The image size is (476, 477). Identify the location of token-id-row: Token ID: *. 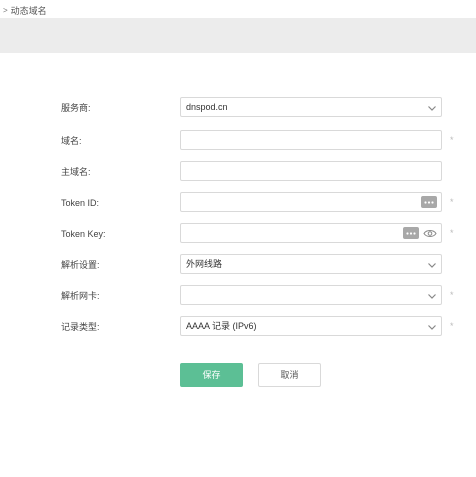
(238, 203).